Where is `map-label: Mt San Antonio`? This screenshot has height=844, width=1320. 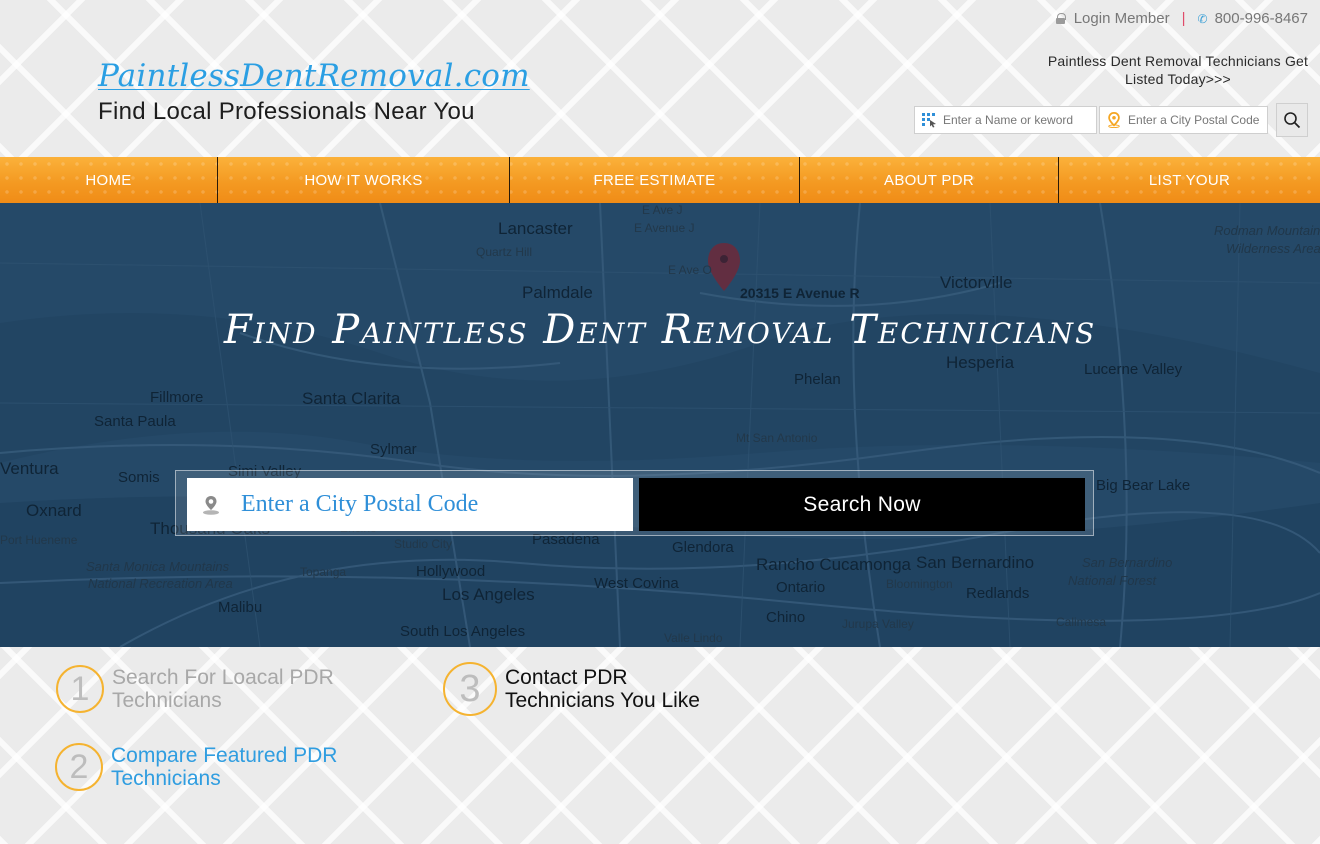
map-label: Mt San Antonio is located at coordinates (777, 438).